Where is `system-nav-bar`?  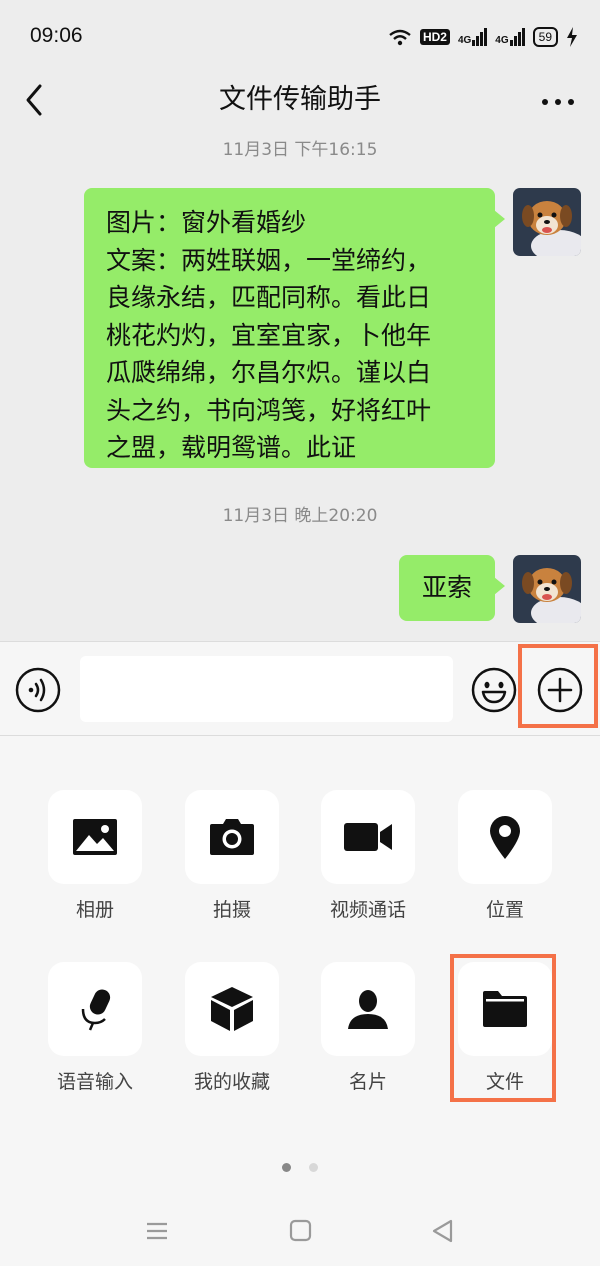 system-nav-bar is located at coordinates (300, 1233).